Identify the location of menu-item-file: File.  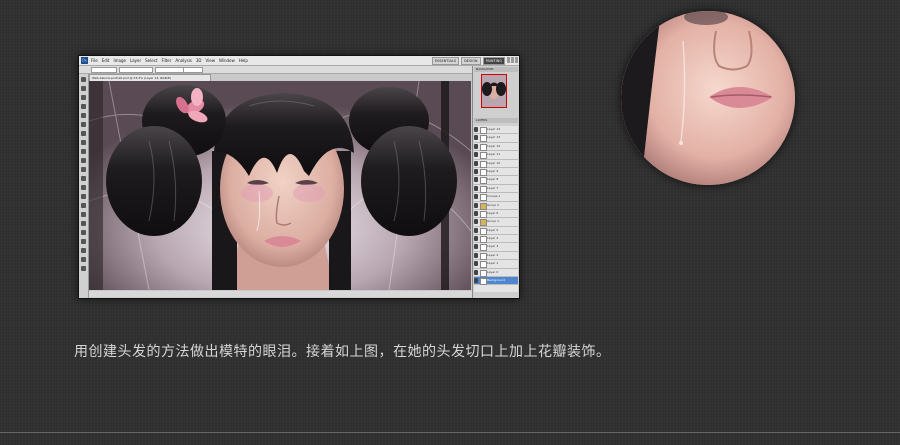
(94, 60).